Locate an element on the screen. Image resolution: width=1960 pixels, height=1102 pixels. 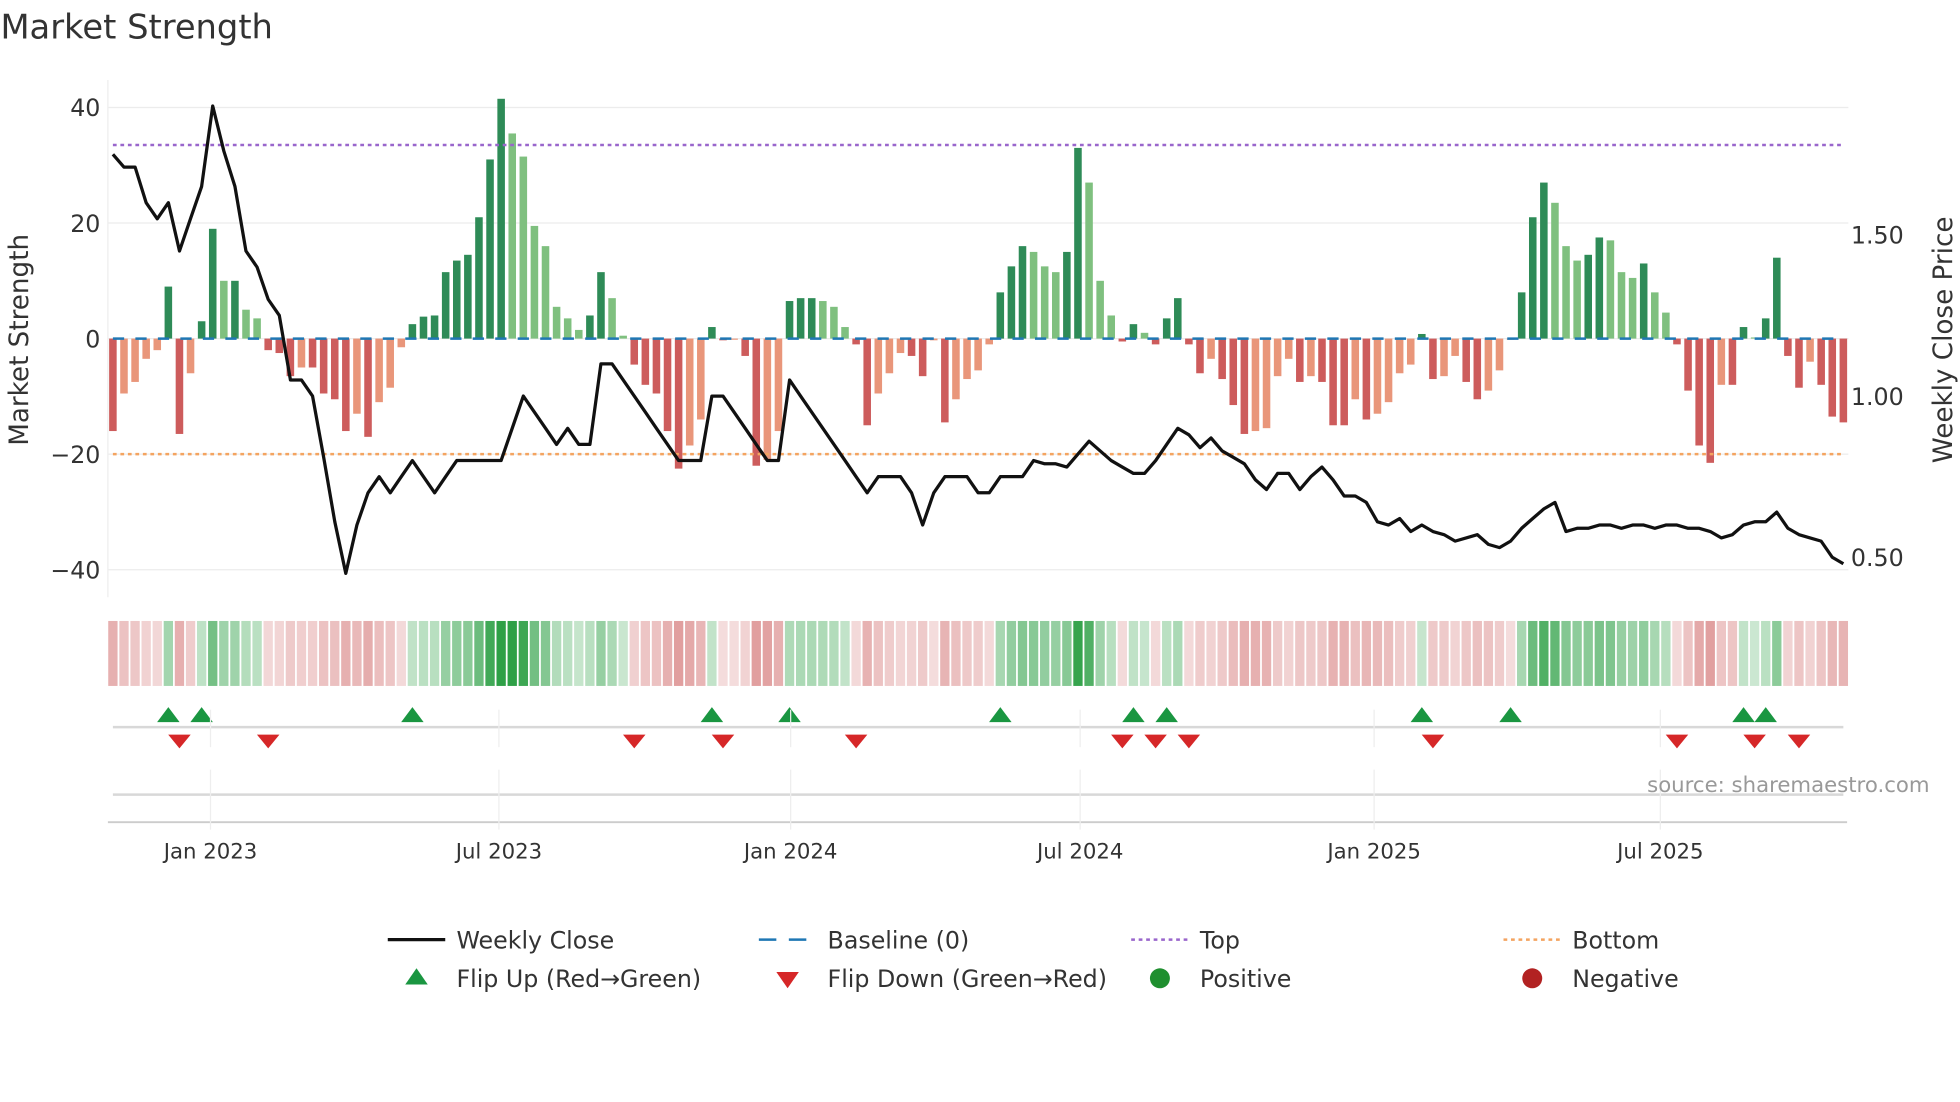
y2-tick-label: 1.50 is located at coordinates (1877, 236).